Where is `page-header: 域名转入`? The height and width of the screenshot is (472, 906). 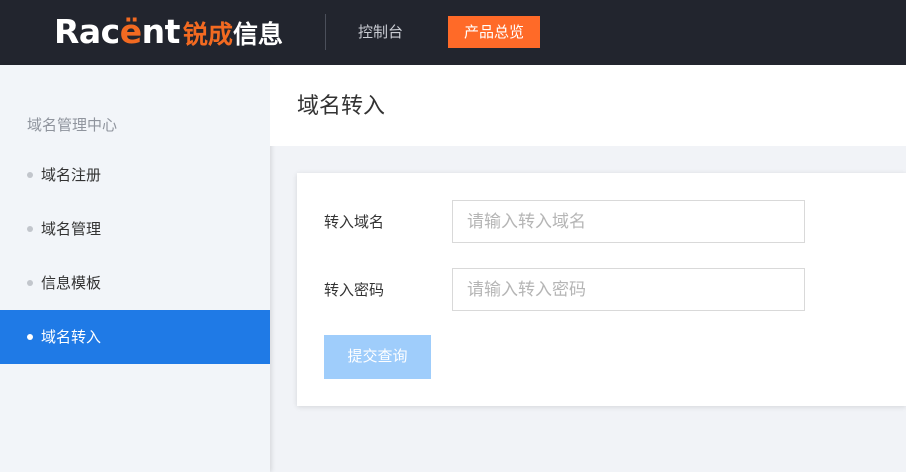 page-header: 域名转入 is located at coordinates (588, 105).